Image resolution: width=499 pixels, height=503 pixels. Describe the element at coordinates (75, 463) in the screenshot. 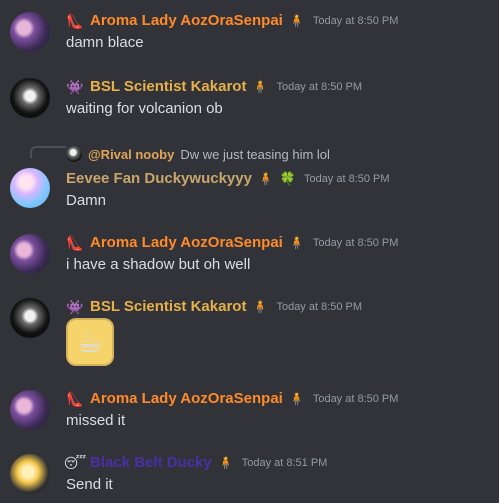

I see `sleepy-face-icon: 😴` at that location.